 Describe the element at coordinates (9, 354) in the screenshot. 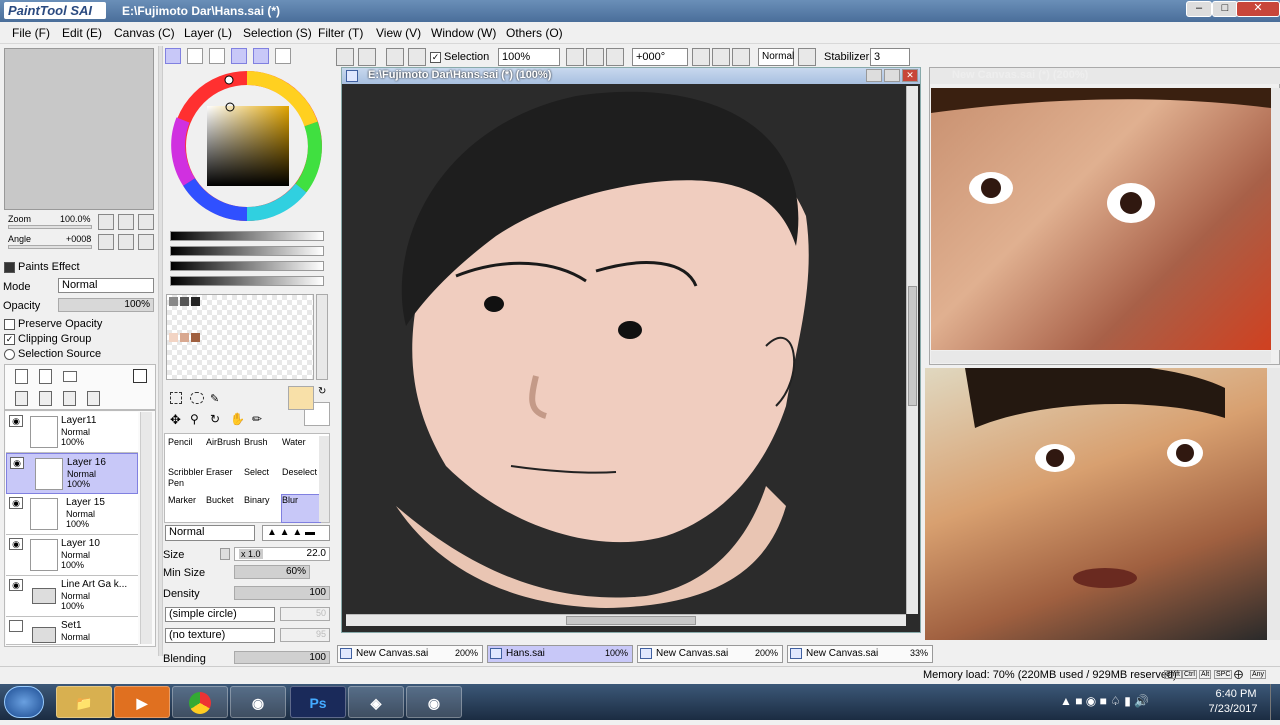

I see `selection-source-radio` at that location.